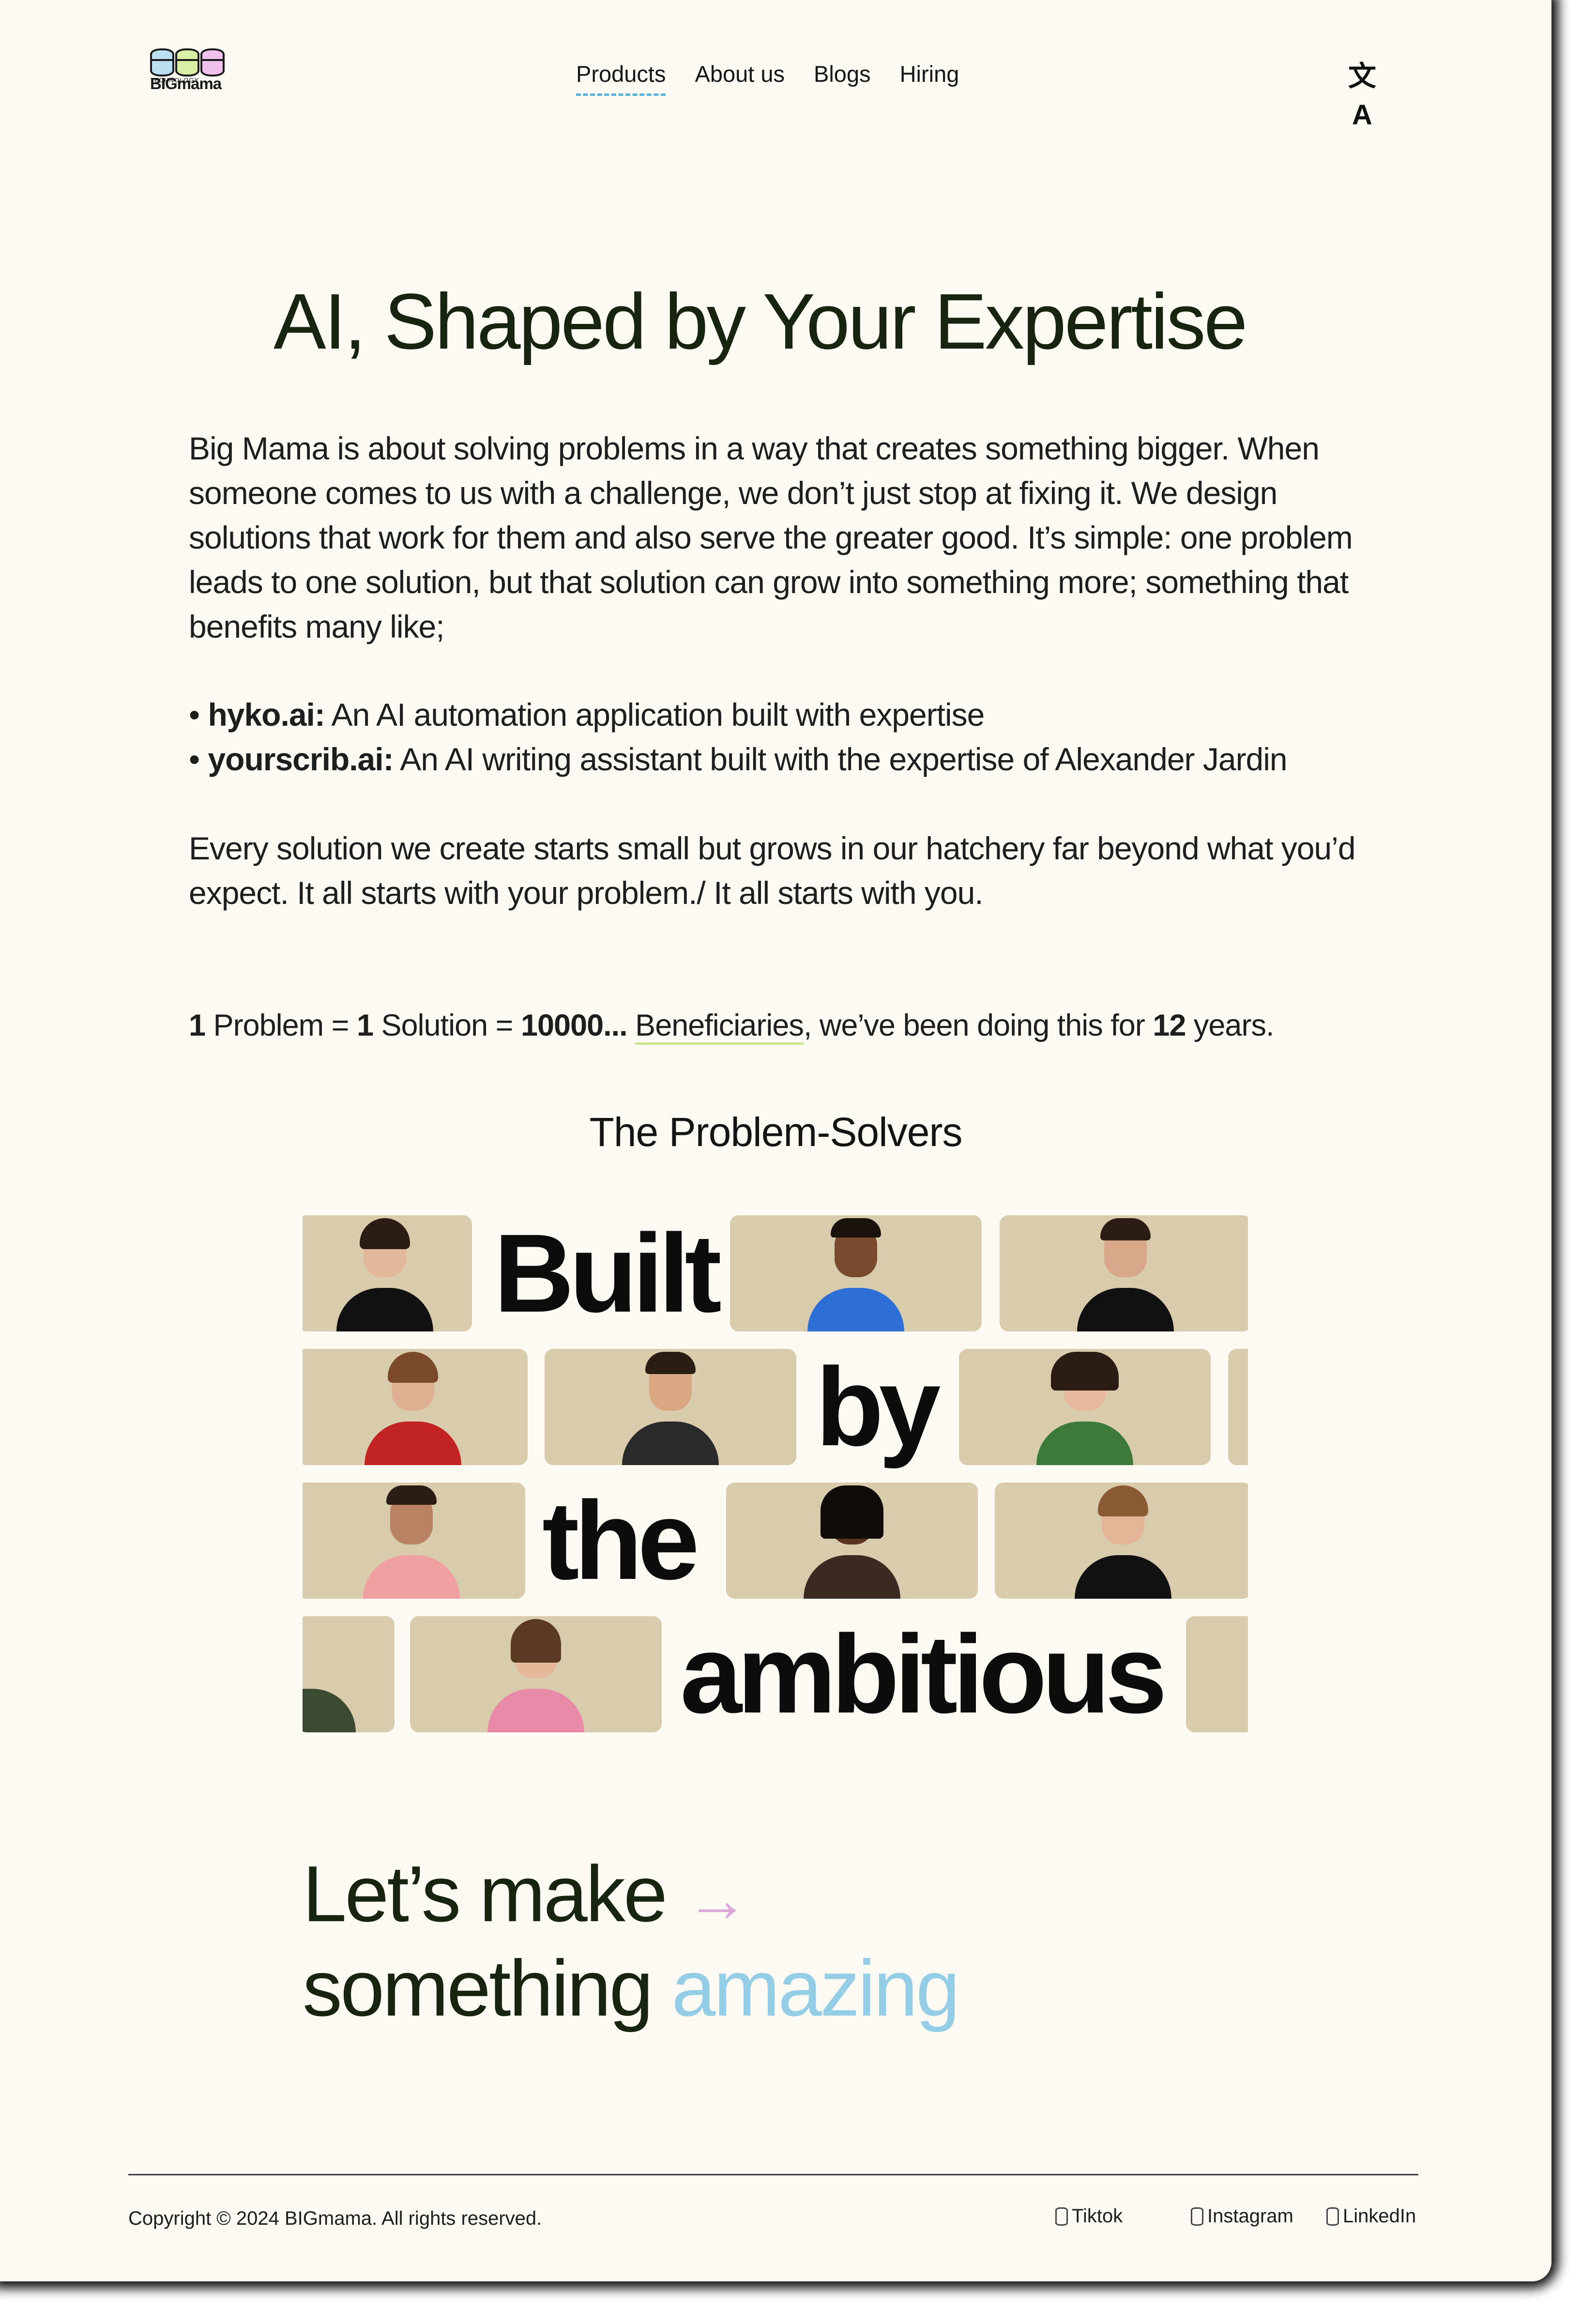 This screenshot has width=1596, height=2324. I want to click on main-nav: Products About us Blogs Hiring, so click(767, 79).